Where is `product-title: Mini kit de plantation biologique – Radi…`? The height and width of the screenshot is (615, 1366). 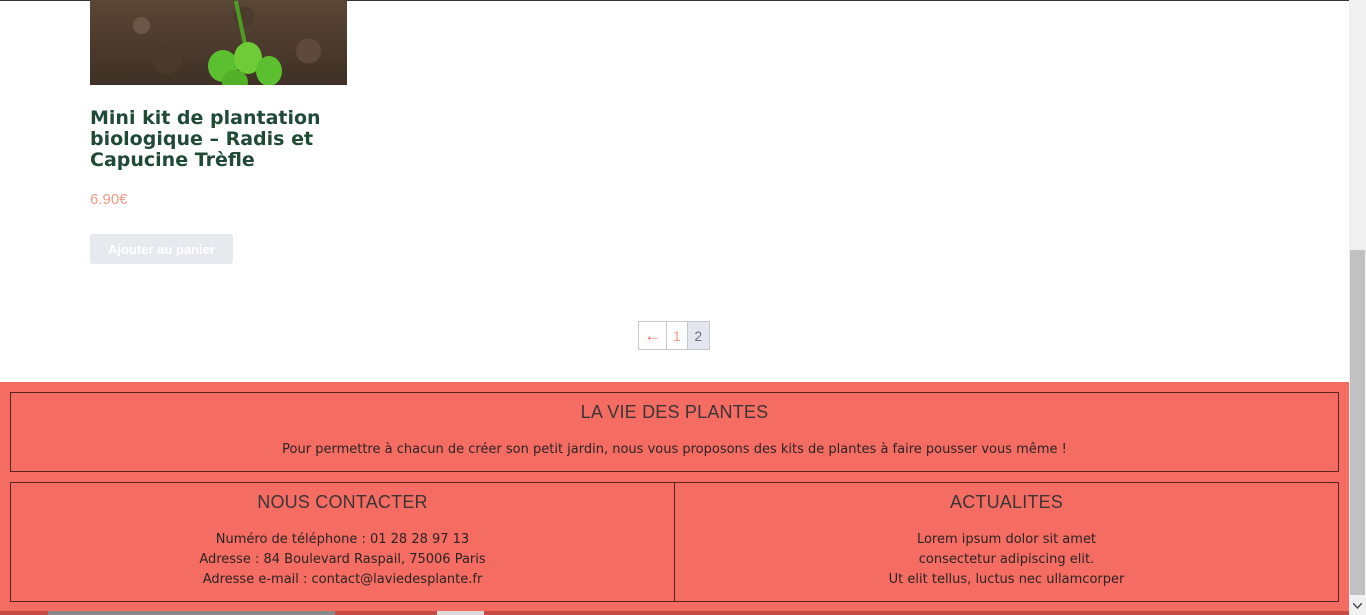 product-title: Mini kit de plantation biologique – Radi… is located at coordinates (220, 139).